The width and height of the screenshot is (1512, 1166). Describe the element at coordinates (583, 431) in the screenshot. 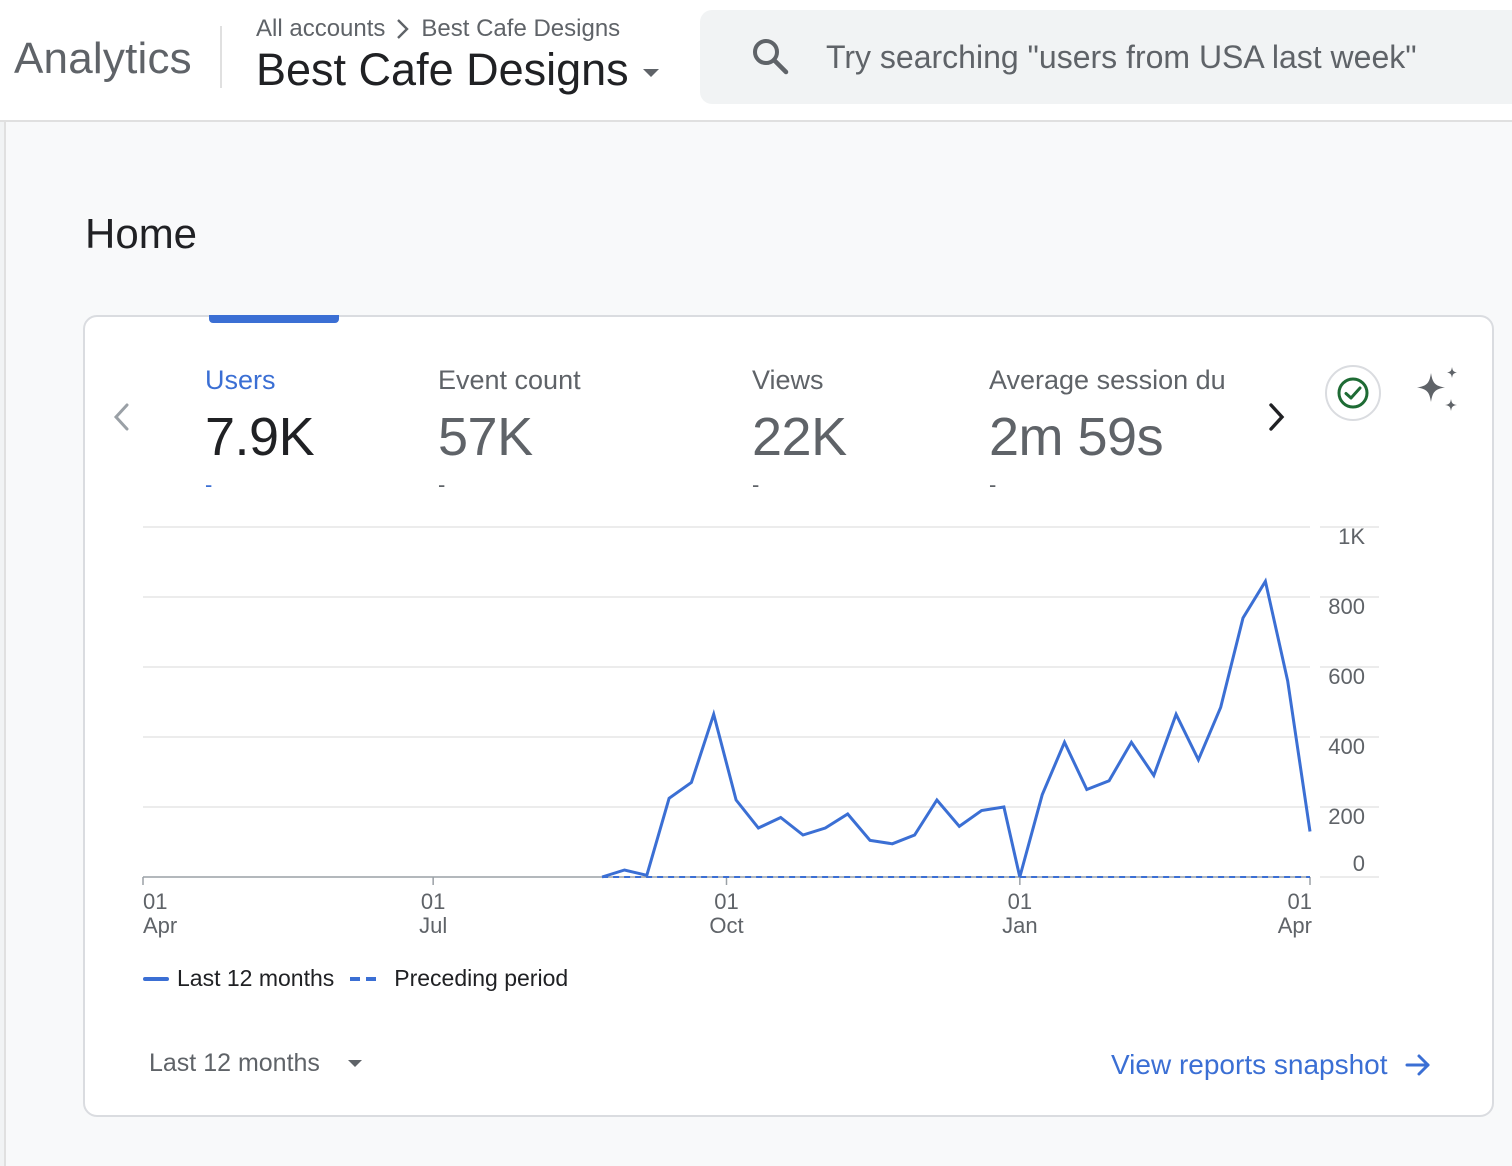

I see `metric-event-count: Event count 57K -` at that location.